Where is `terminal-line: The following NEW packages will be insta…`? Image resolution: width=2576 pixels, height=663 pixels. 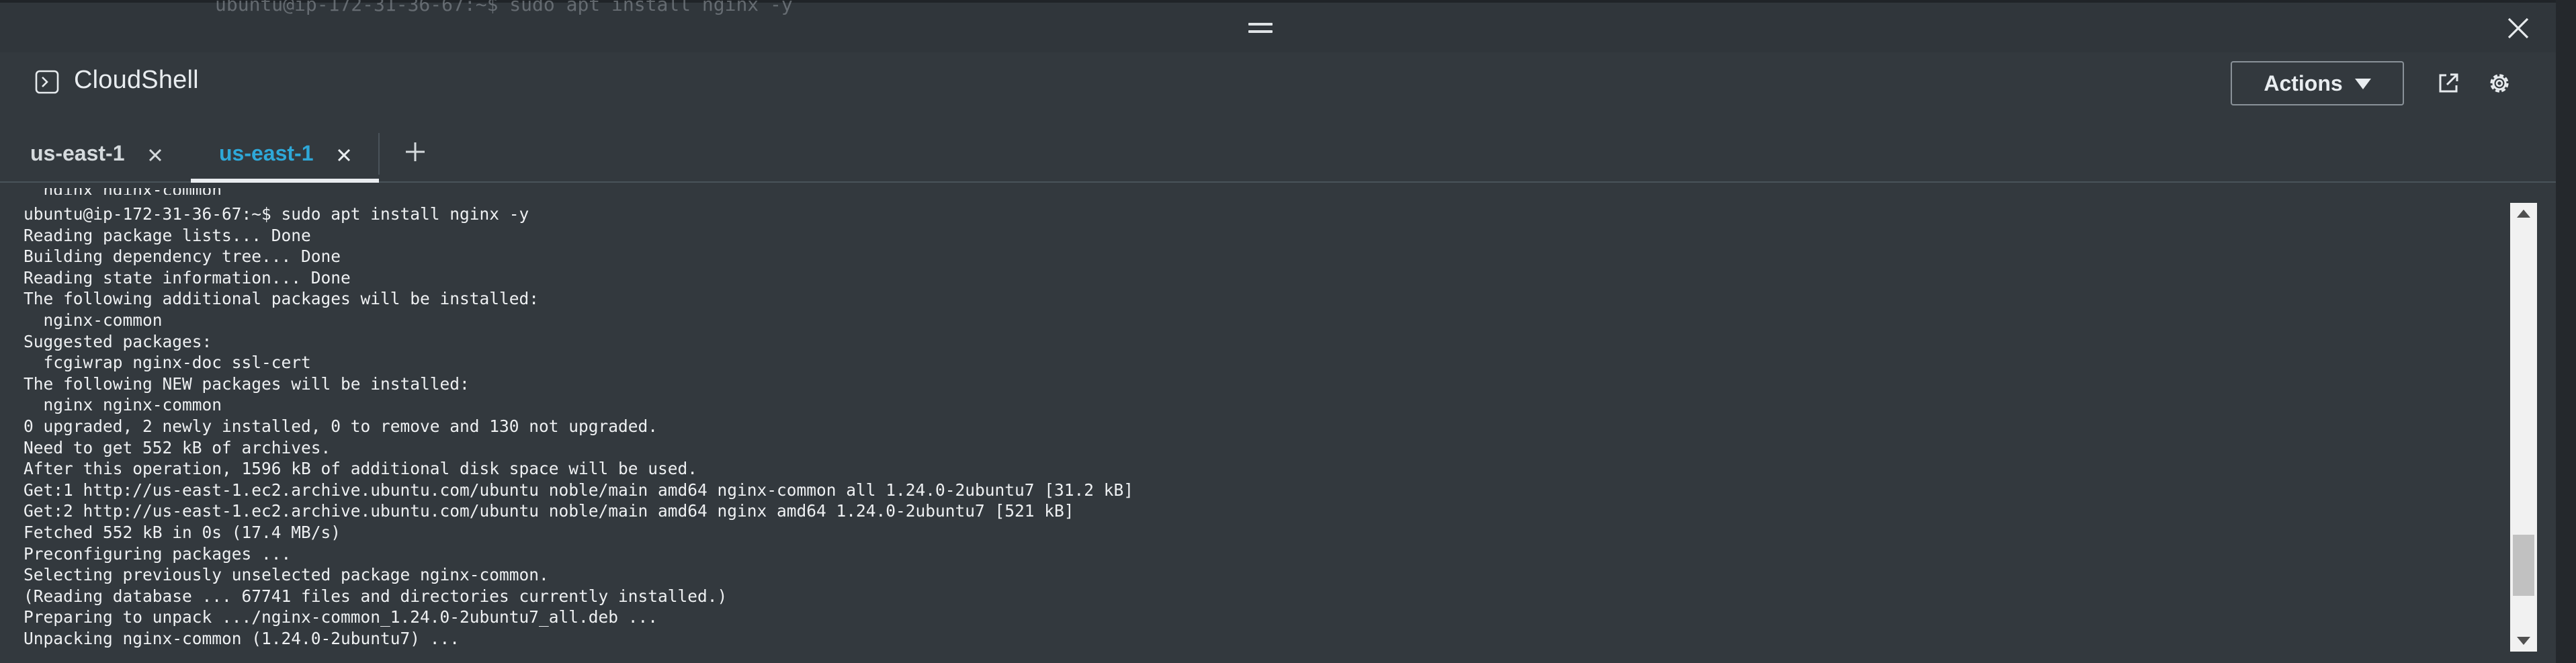 terminal-line: The following NEW packages will be insta… is located at coordinates (247, 383).